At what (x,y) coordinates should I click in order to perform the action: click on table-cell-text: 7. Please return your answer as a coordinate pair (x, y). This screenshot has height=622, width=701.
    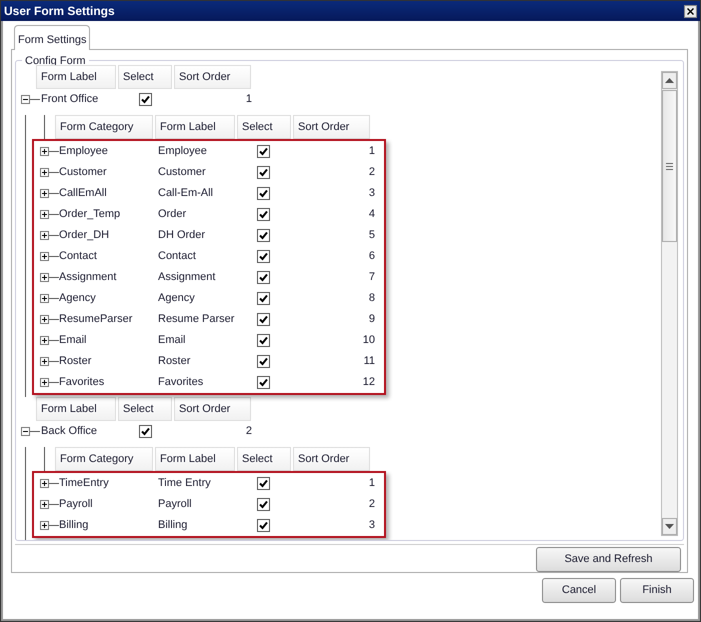
    Looking at the image, I should click on (371, 278).